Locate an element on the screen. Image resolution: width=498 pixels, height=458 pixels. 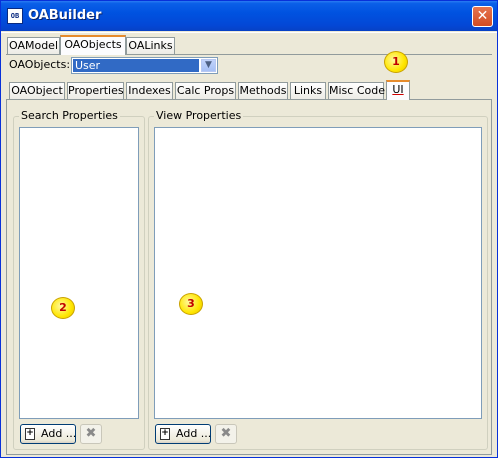
app-icon: OB is located at coordinates (15, 16).